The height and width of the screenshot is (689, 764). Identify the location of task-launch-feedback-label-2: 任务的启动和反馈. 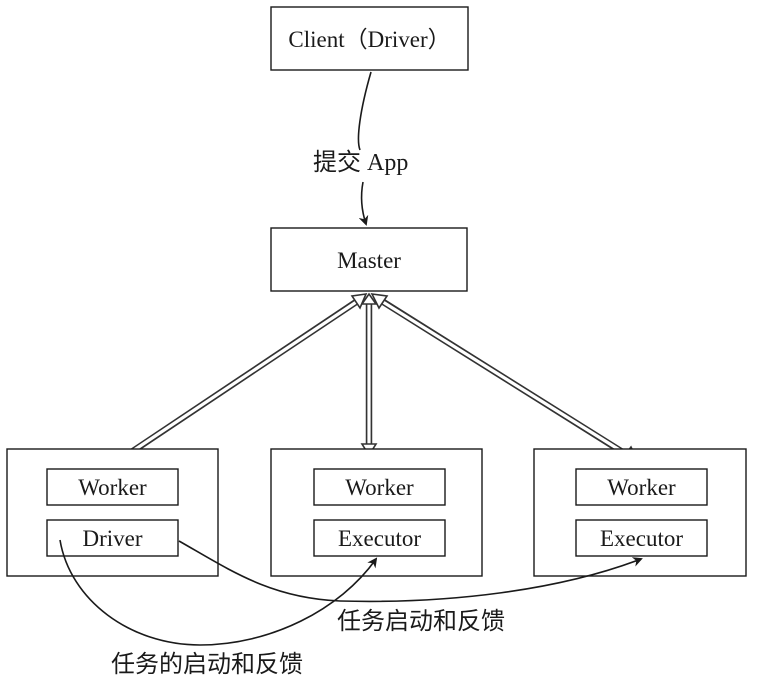
(207, 664).